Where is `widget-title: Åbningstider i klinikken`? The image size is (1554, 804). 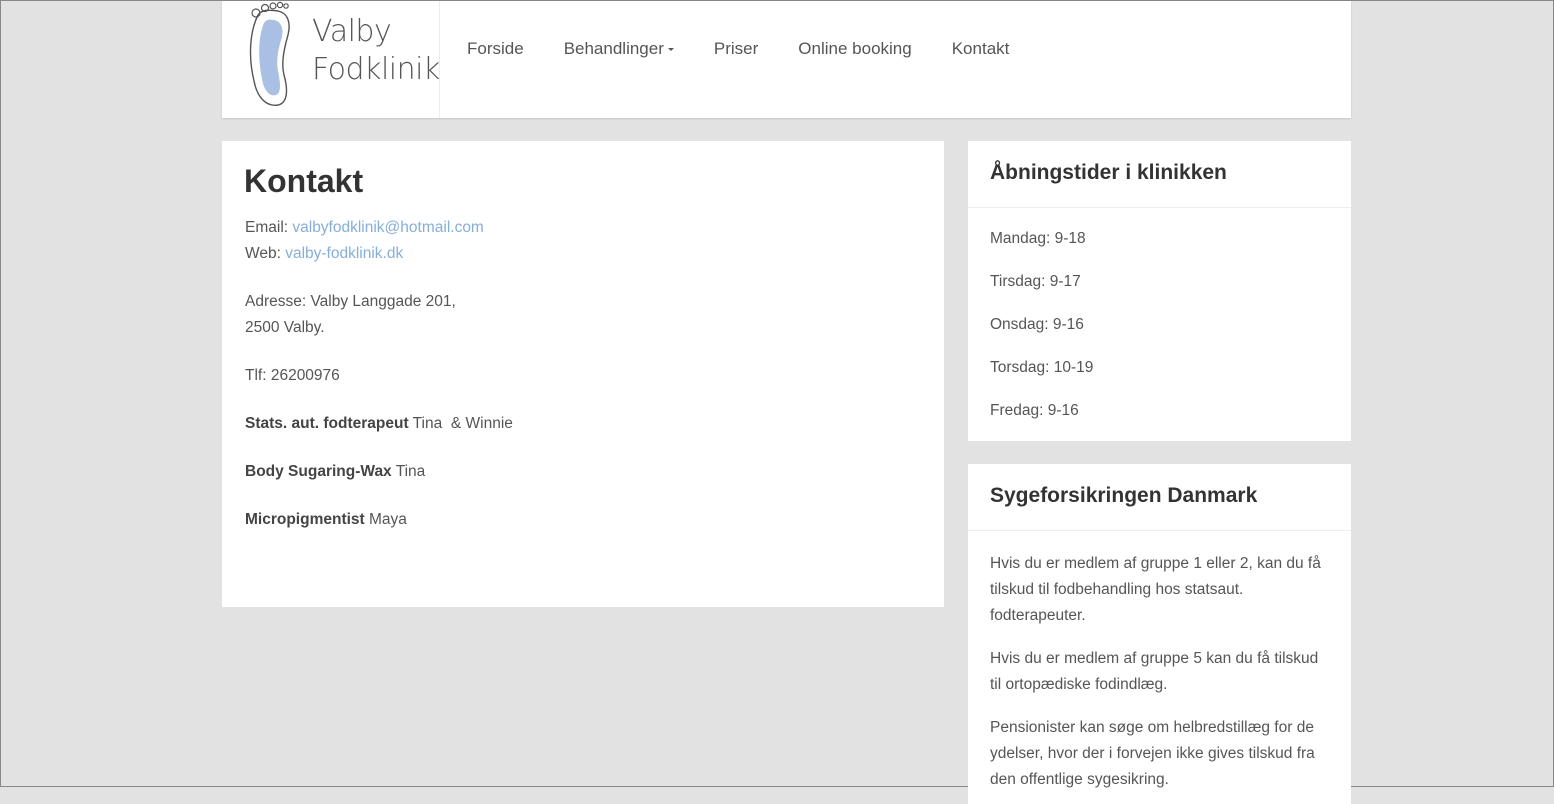 widget-title: Åbningstider i klinikken is located at coordinates (1159, 174).